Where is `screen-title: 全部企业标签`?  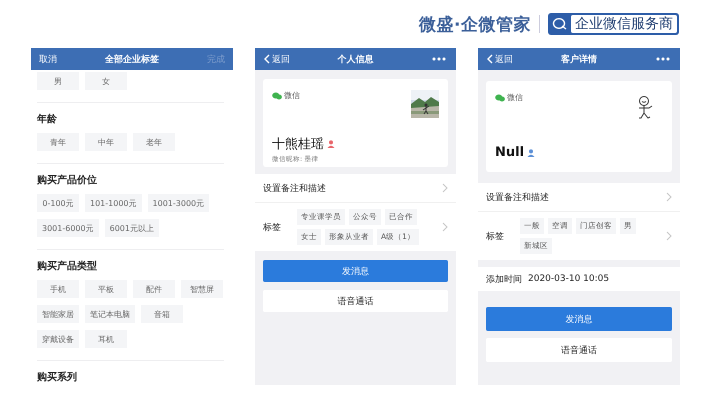 screen-title: 全部企业标签 is located at coordinates (132, 59).